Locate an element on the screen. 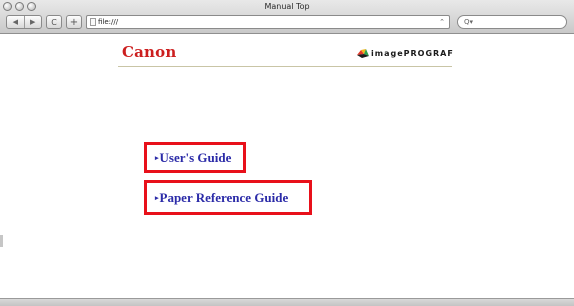  header-divider is located at coordinates (285, 66).